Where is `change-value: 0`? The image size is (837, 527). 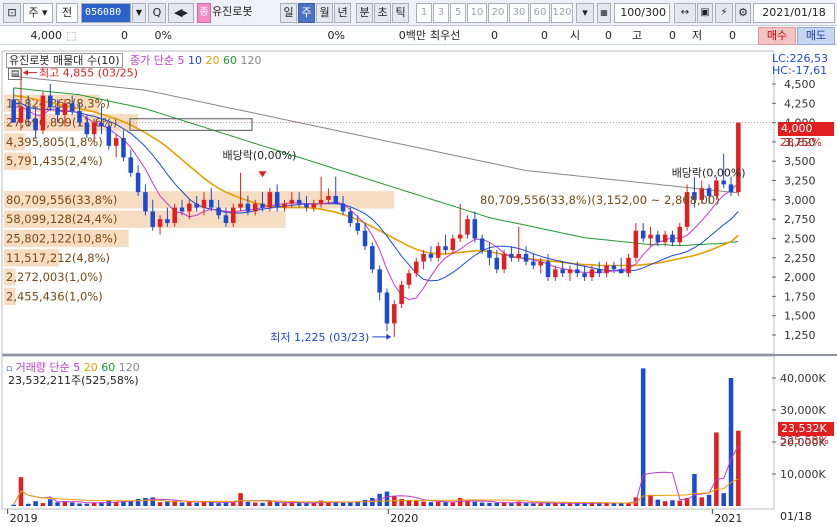 change-value: 0 is located at coordinates (124, 35).